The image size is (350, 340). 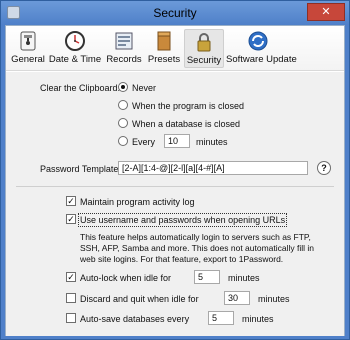 I want to click on autosave-checkbox, so click(x=71, y=318).